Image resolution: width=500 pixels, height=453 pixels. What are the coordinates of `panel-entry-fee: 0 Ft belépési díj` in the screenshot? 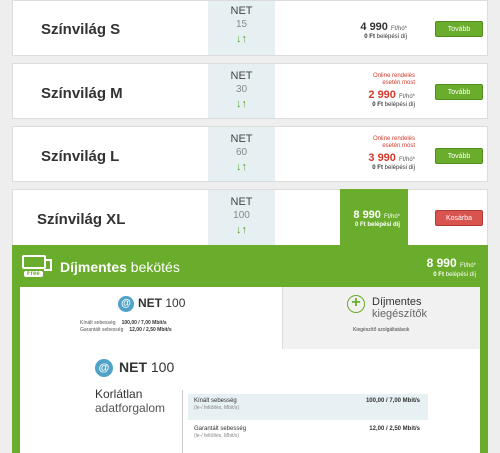 It's located at (454, 275).